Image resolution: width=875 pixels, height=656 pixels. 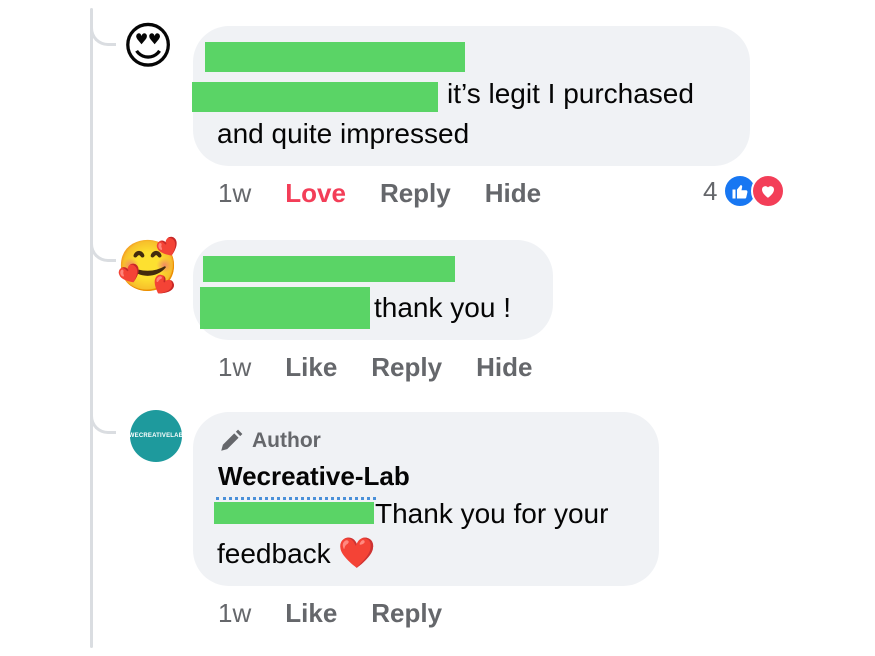 I want to click on reaction-summary: 4, so click(x=744, y=191).